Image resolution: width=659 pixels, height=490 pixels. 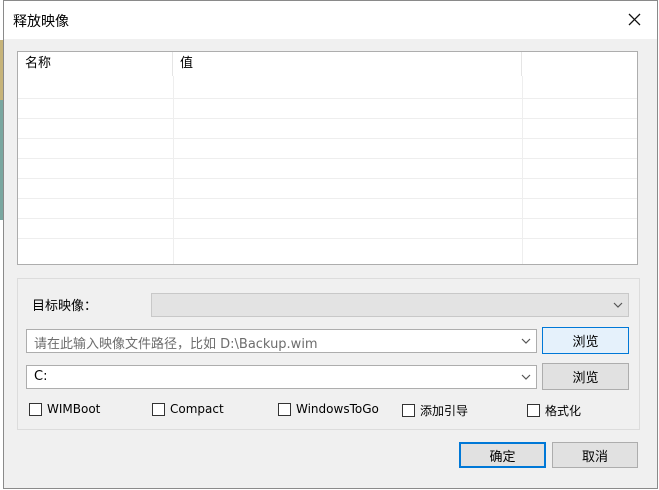 What do you see at coordinates (337, 409) in the screenshot?
I see `windowstogo-label: WindowsToGo` at bounding box center [337, 409].